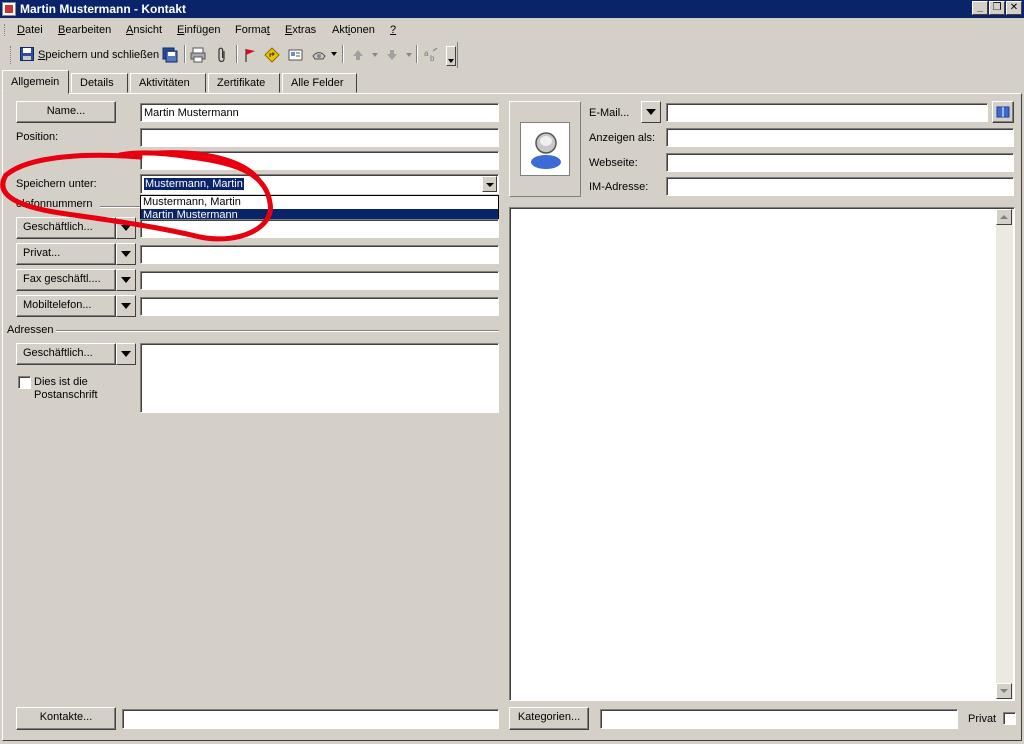 The height and width of the screenshot is (744, 1024). Describe the element at coordinates (54, 204) in the screenshot. I see `phone-section-label: elefonnummern` at that location.